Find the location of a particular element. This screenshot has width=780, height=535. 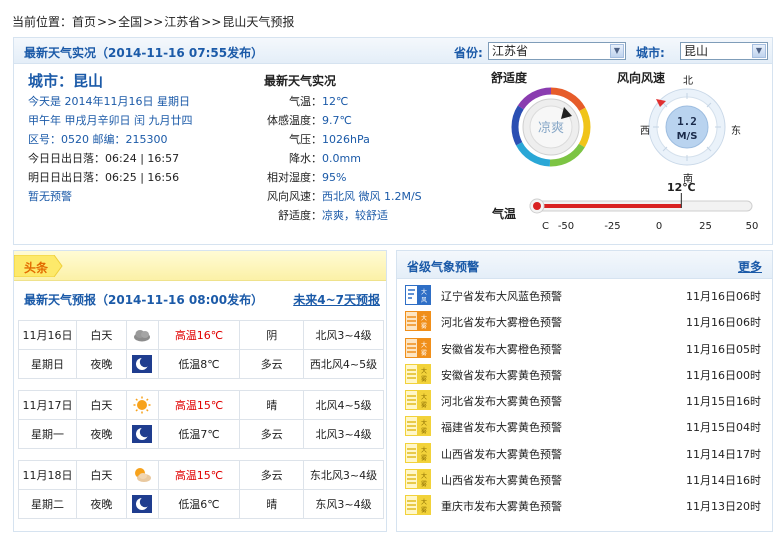

warning-item: 大雾 山西省发布大雾黄色预警 11月14日16时 is located at coordinates (585, 480).